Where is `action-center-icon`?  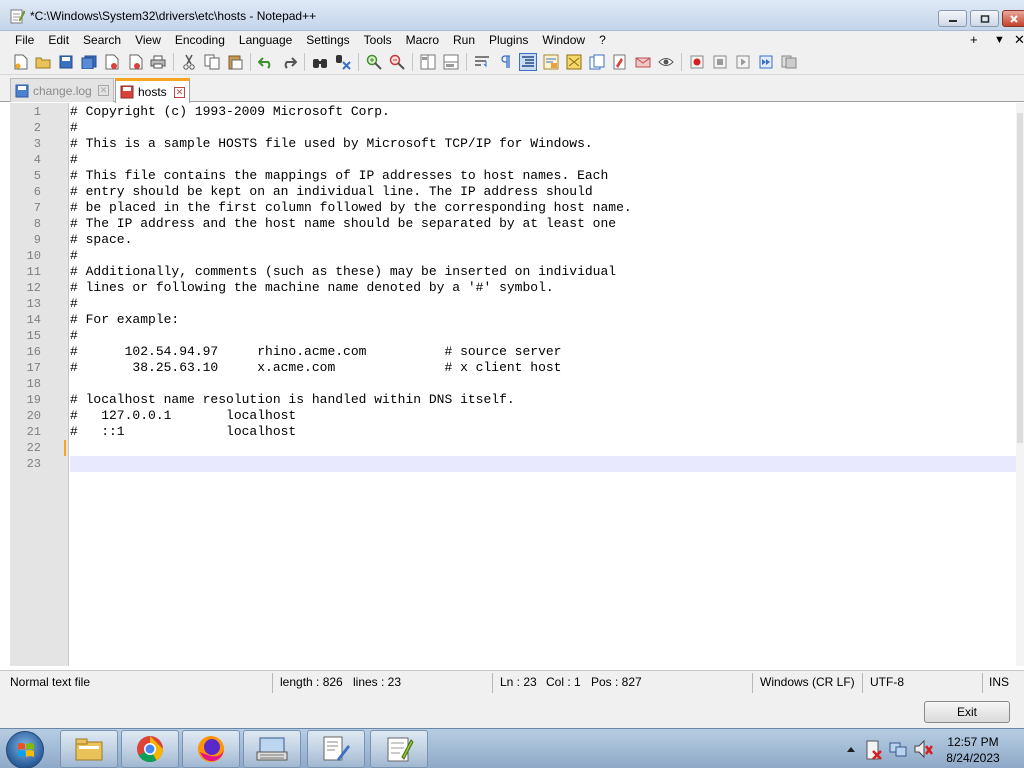 action-center-icon is located at coordinates (874, 748).